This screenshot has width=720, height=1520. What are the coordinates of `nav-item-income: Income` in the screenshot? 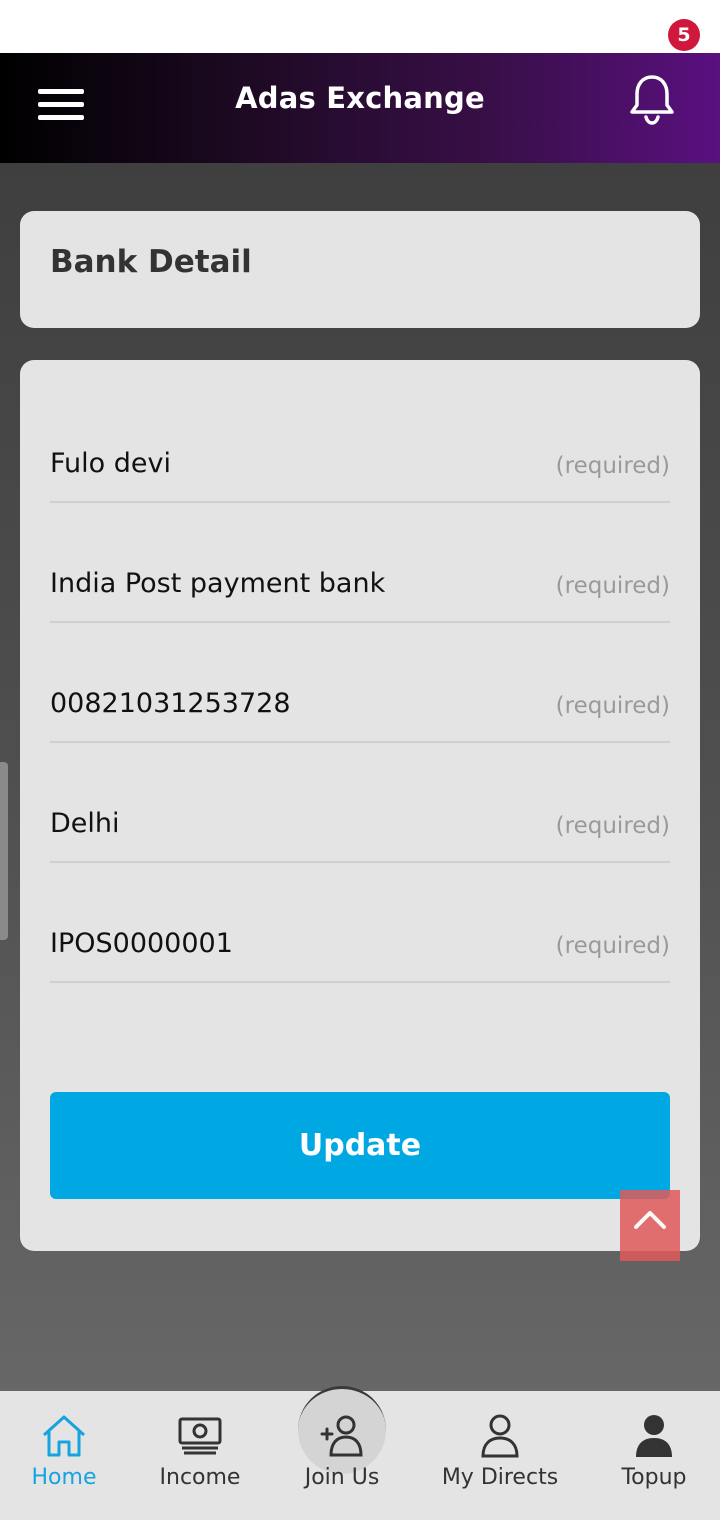 It's located at (200, 1455).